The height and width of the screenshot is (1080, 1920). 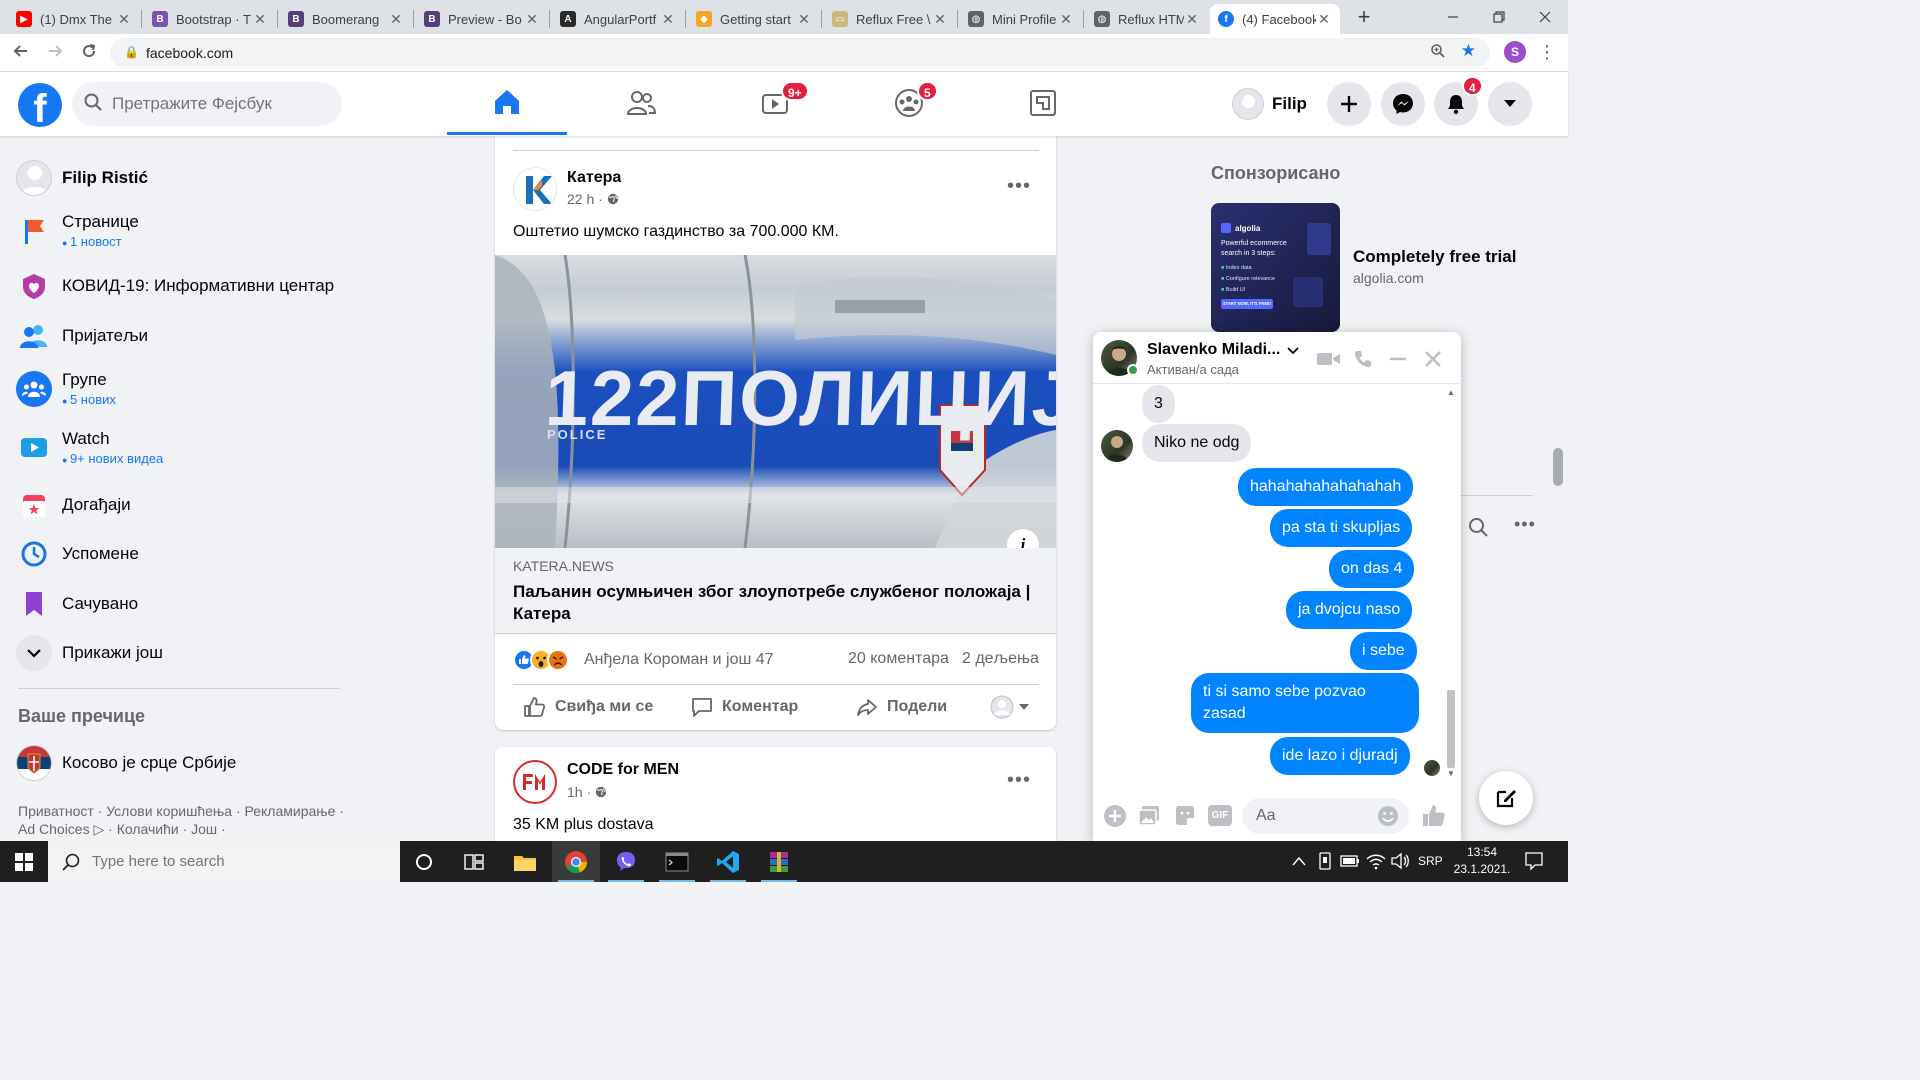 I want to click on sidebar-item-groups: Групе 5 нових, so click(x=181, y=388).